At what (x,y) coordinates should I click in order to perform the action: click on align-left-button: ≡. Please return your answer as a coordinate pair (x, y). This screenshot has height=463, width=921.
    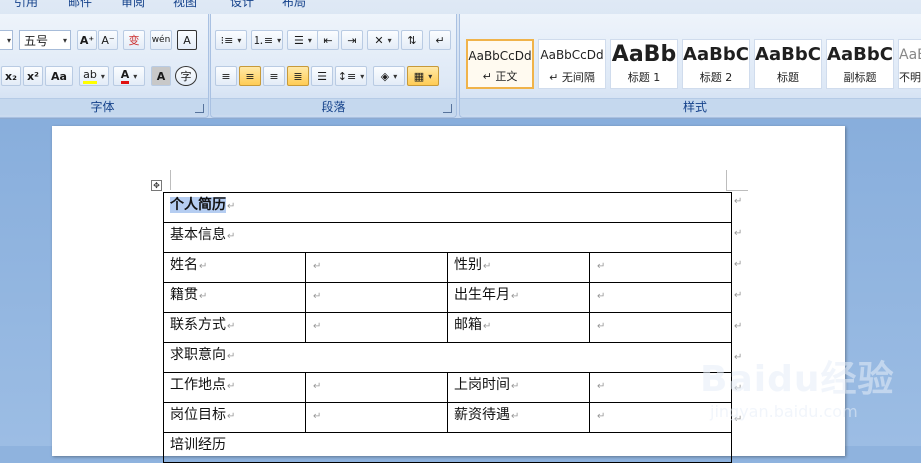
    Looking at the image, I should click on (226, 76).